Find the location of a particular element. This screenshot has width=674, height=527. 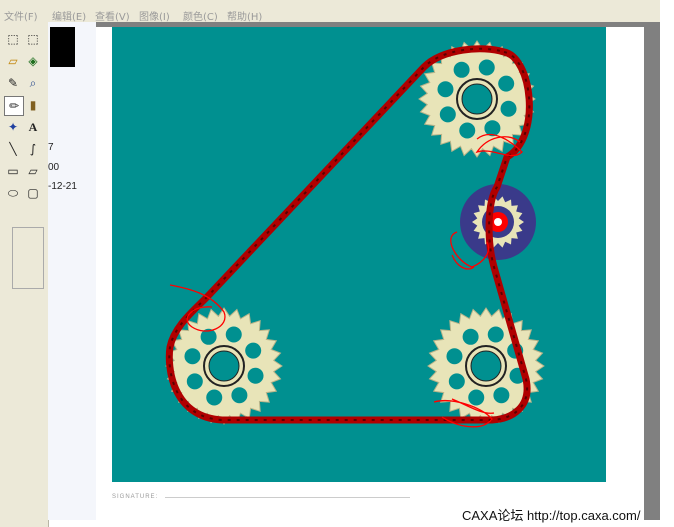

info-line-3: -12-21 is located at coordinates (62, 186).